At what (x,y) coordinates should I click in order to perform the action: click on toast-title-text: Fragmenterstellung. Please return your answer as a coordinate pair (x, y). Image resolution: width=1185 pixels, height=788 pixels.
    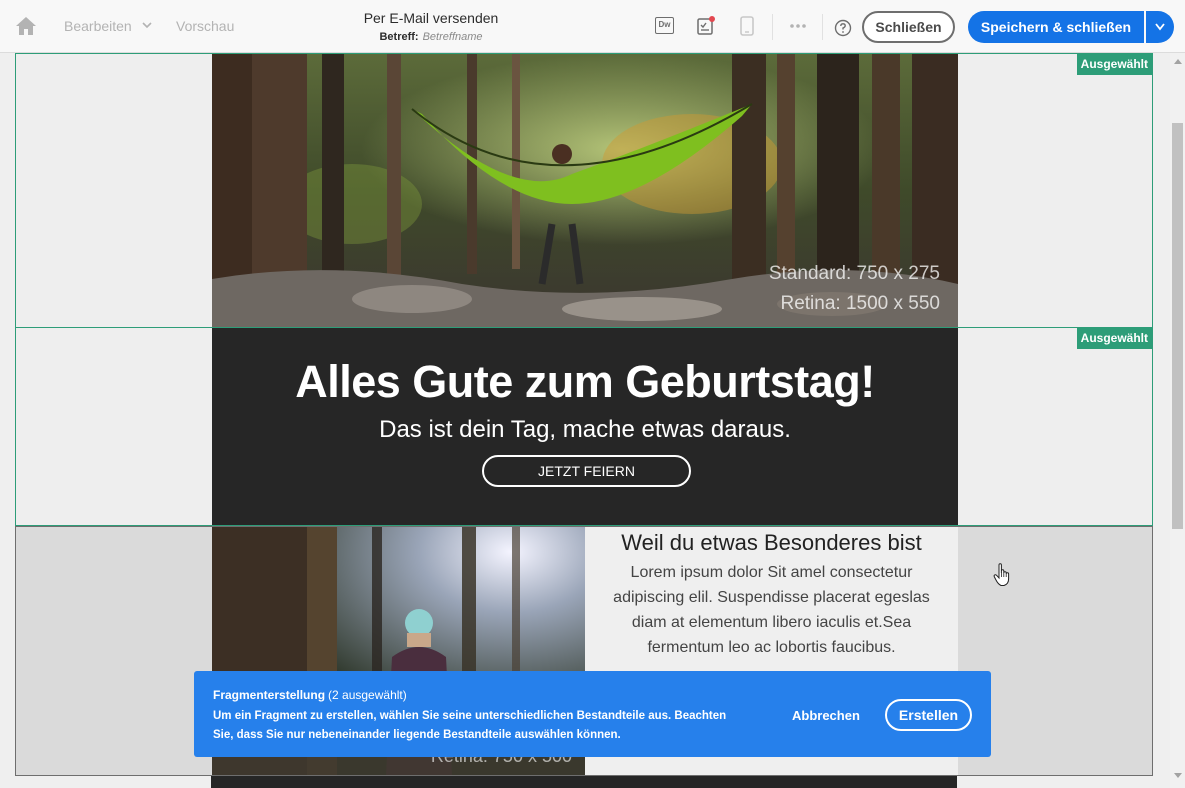
    Looking at the image, I should click on (269, 695).